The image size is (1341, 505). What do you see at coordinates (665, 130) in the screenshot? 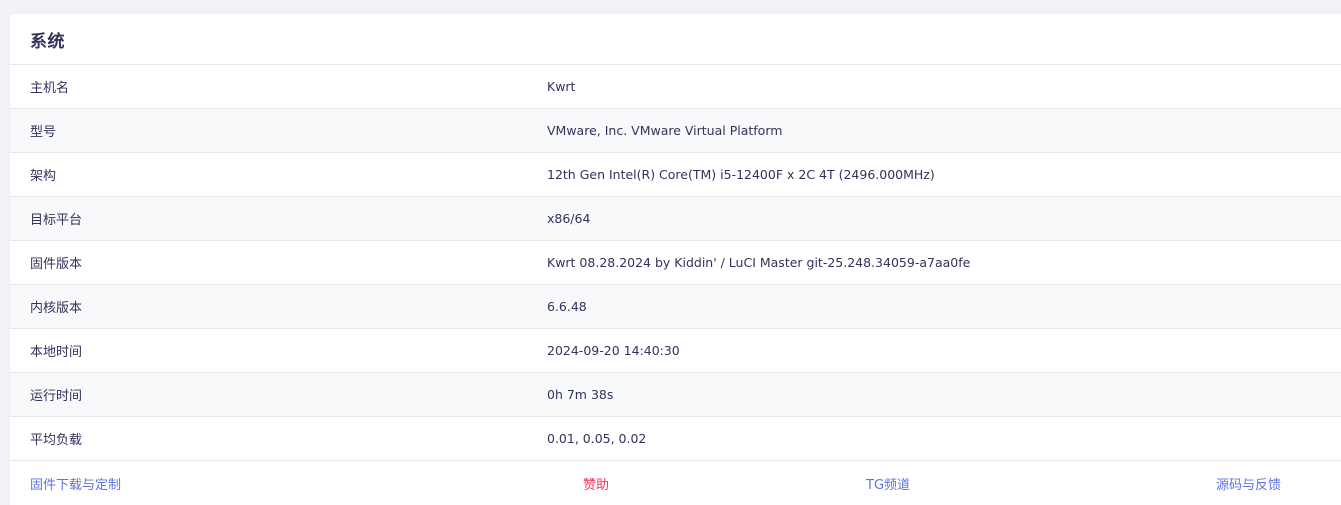
I see `row-value: VMware, Inc. VMware Virtual Platform` at bounding box center [665, 130].